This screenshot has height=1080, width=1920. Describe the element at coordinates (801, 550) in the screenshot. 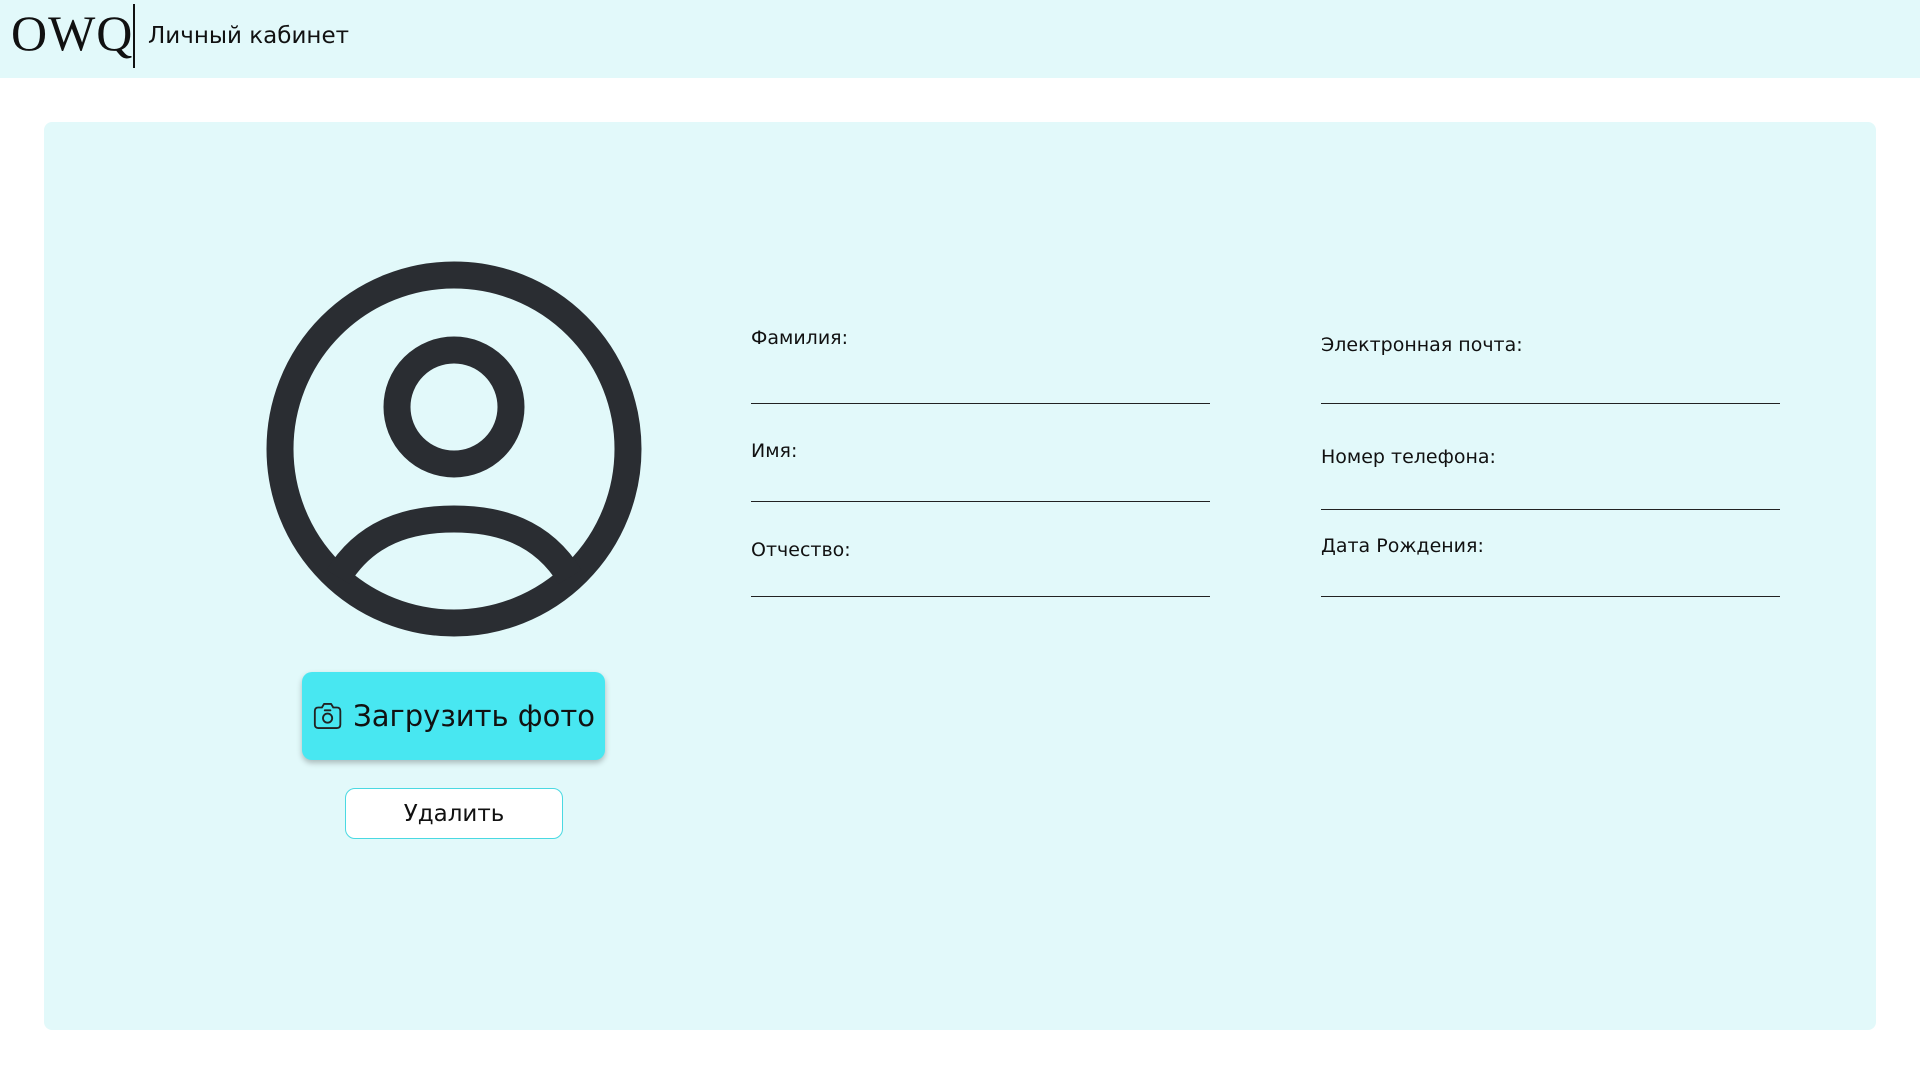

I see `patronymic-label: Отчество:` at that location.